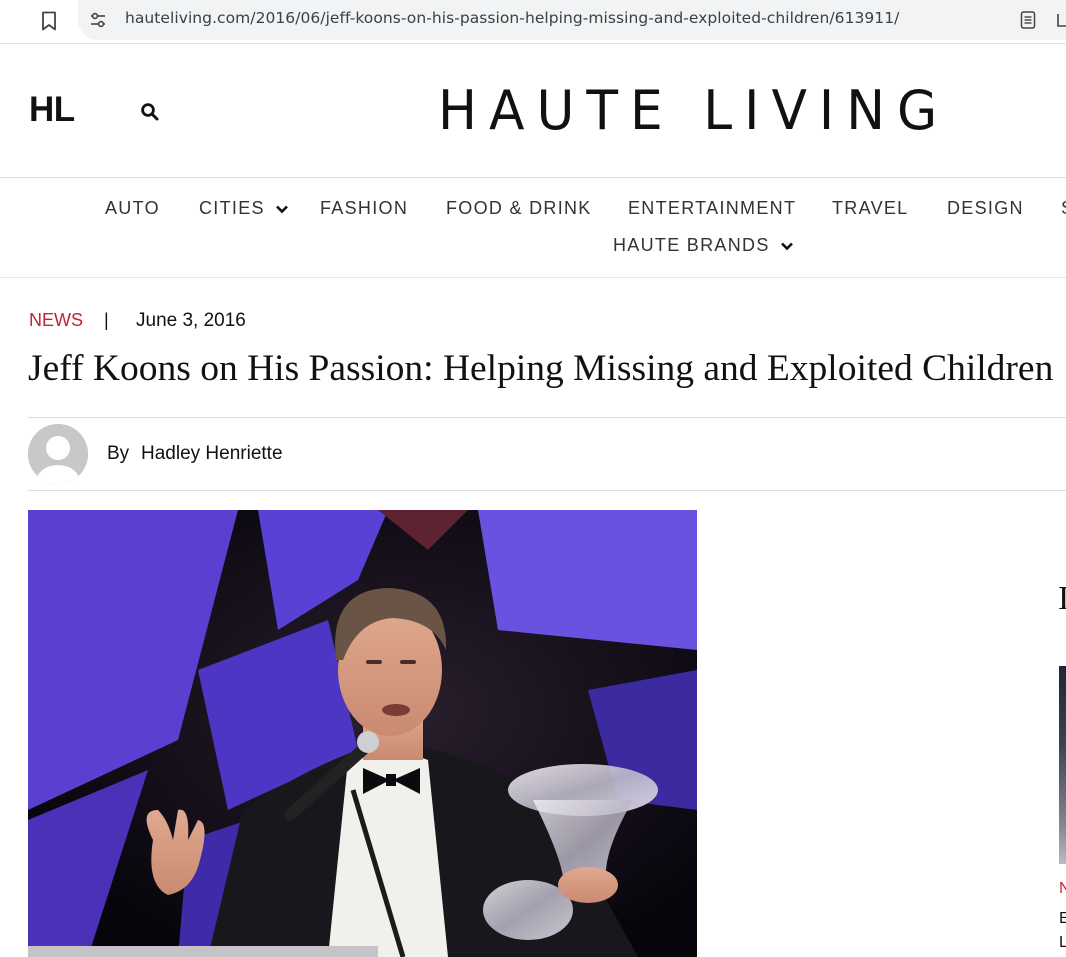 The width and height of the screenshot is (1066, 957). I want to click on nav-item-design: DESIGN, so click(985, 208).